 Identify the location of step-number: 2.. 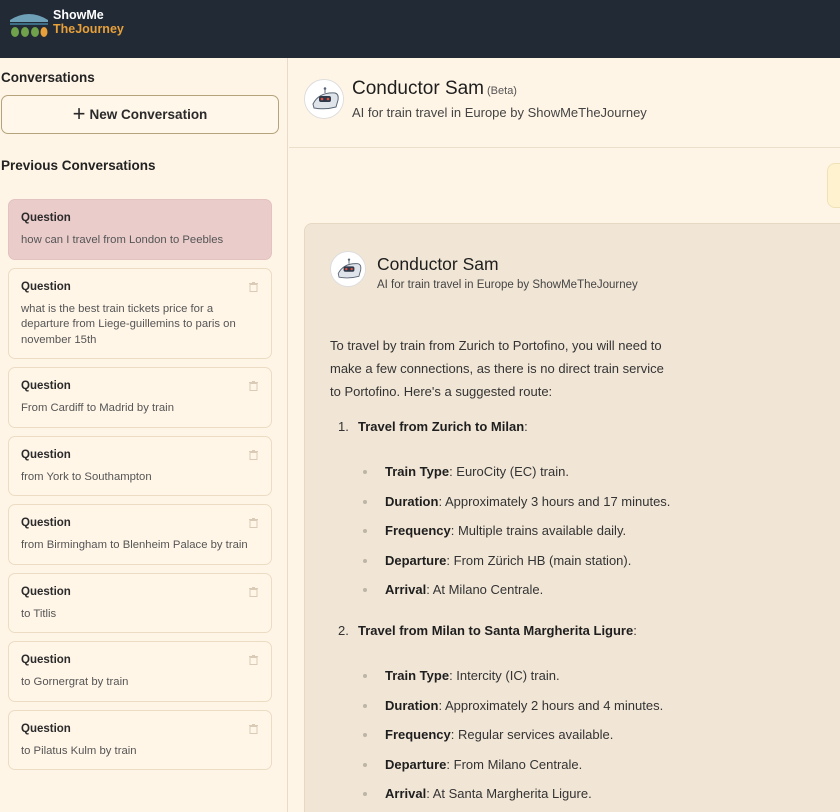
(343, 630).